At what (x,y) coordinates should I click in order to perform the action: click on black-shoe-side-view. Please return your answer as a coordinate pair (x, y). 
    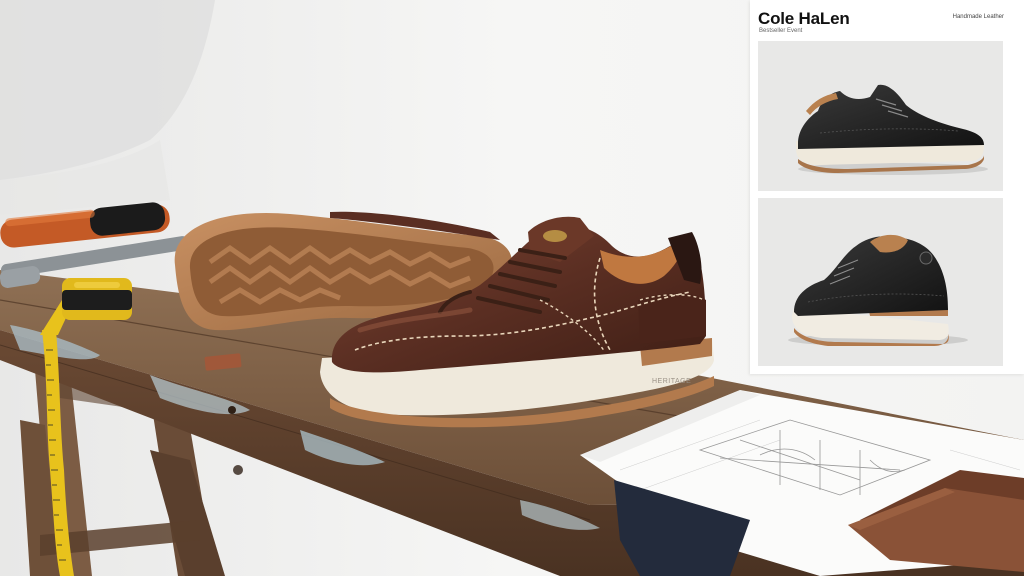
    Looking at the image, I should click on (880, 116).